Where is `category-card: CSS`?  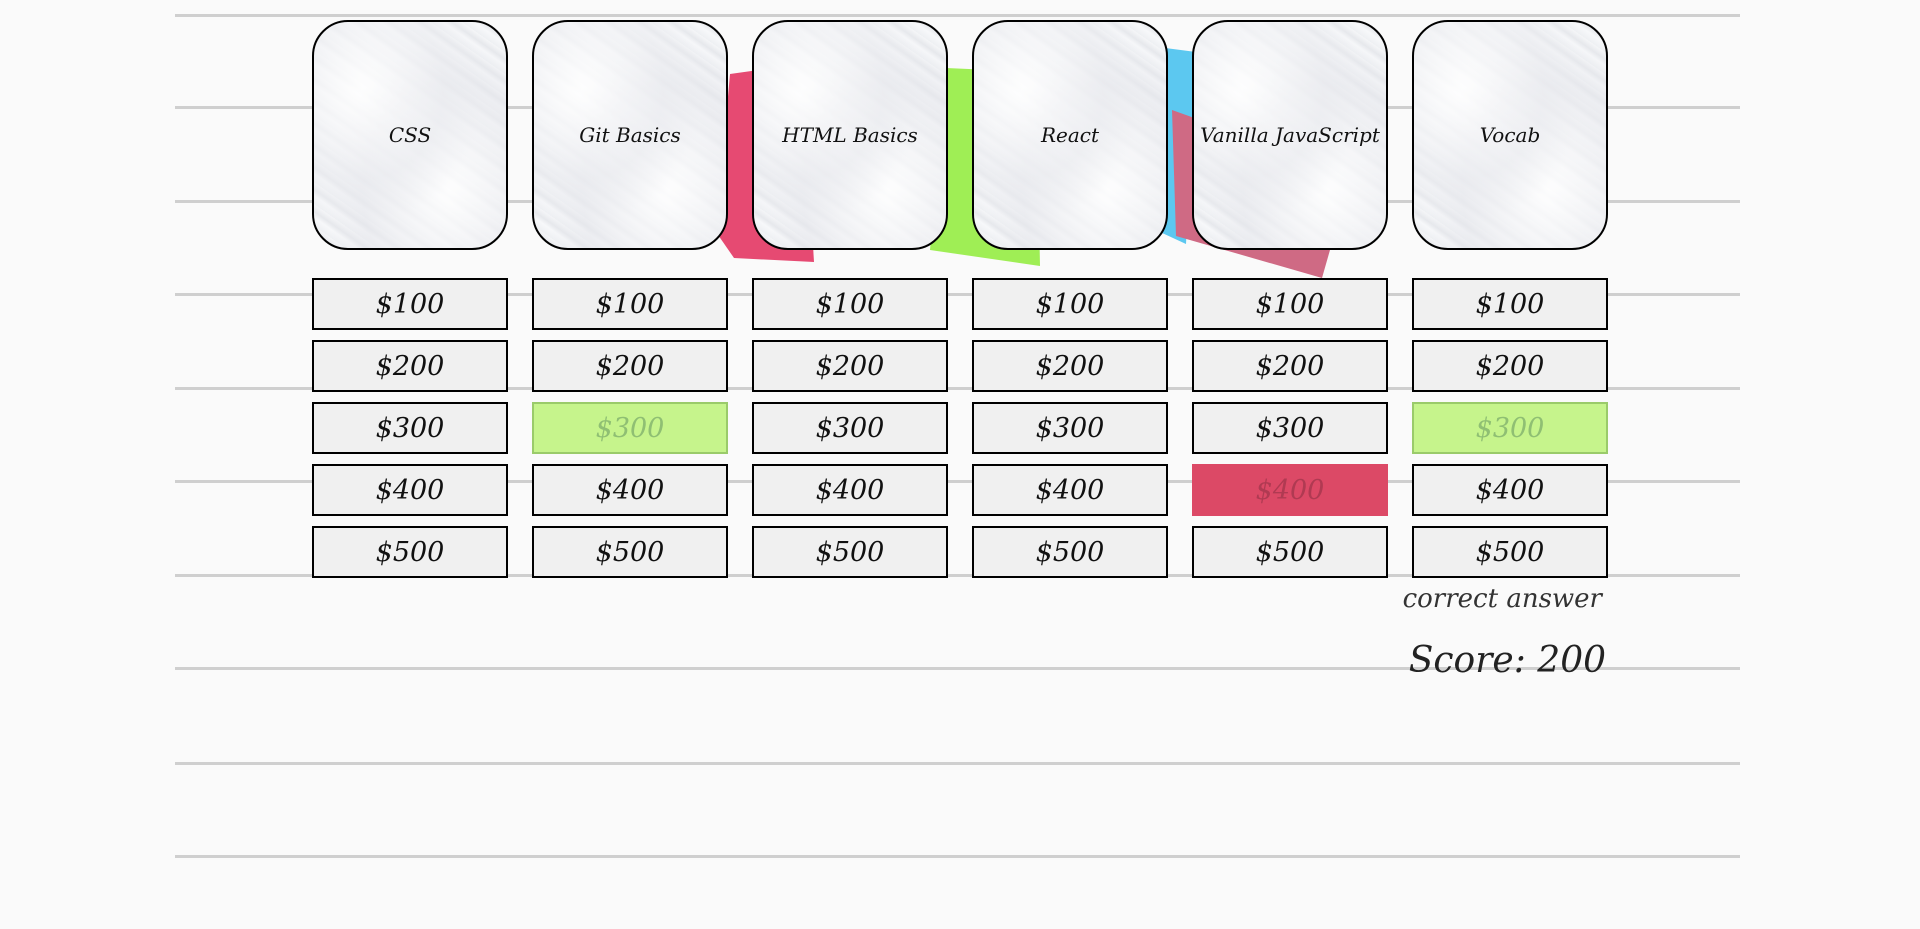 category-card: CSS is located at coordinates (410, 135).